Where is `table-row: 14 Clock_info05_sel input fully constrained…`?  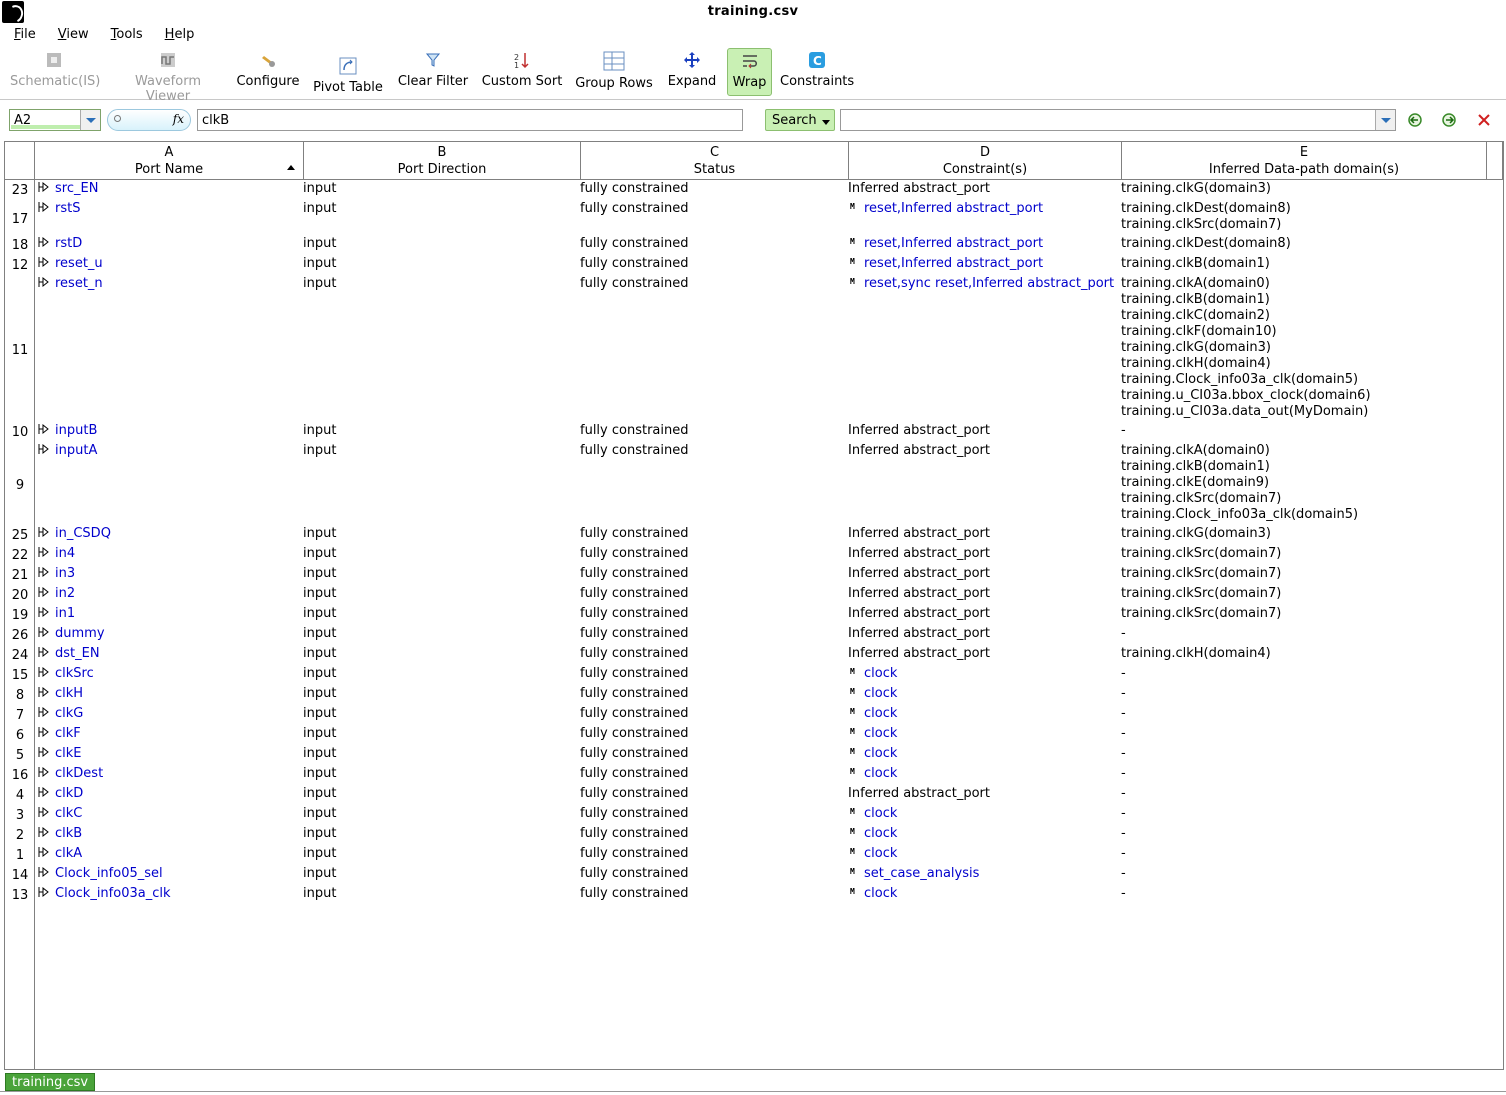
table-row: 14 Clock_info05_sel input fully constrained… is located at coordinates (754, 876).